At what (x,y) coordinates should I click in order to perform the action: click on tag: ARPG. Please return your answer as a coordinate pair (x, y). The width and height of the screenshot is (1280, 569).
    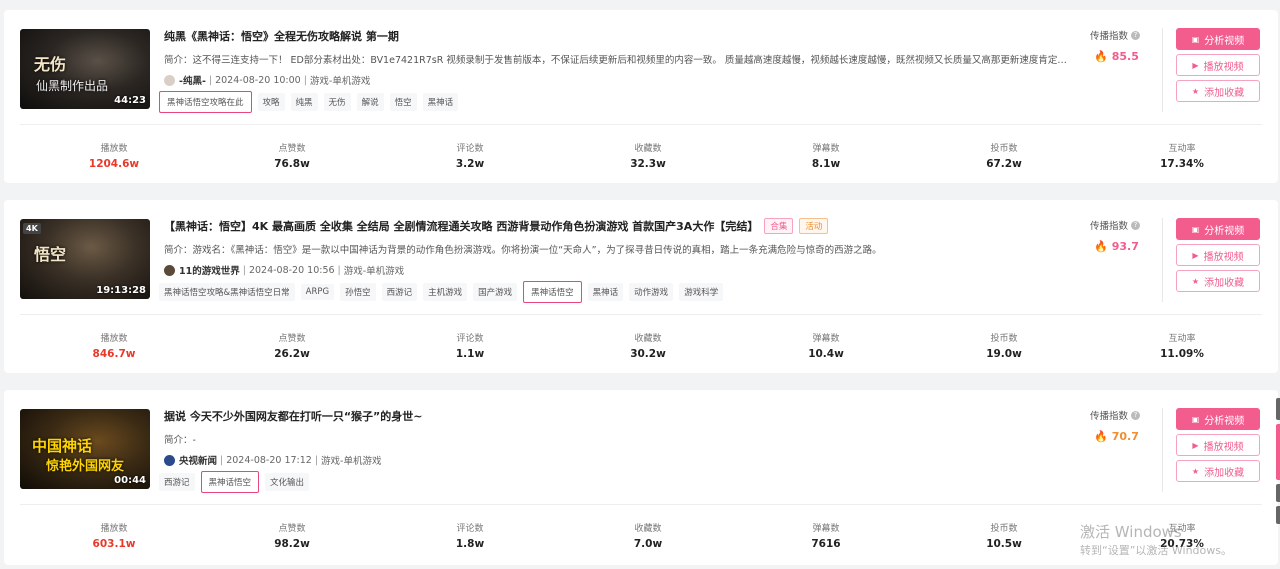
    Looking at the image, I should click on (317, 292).